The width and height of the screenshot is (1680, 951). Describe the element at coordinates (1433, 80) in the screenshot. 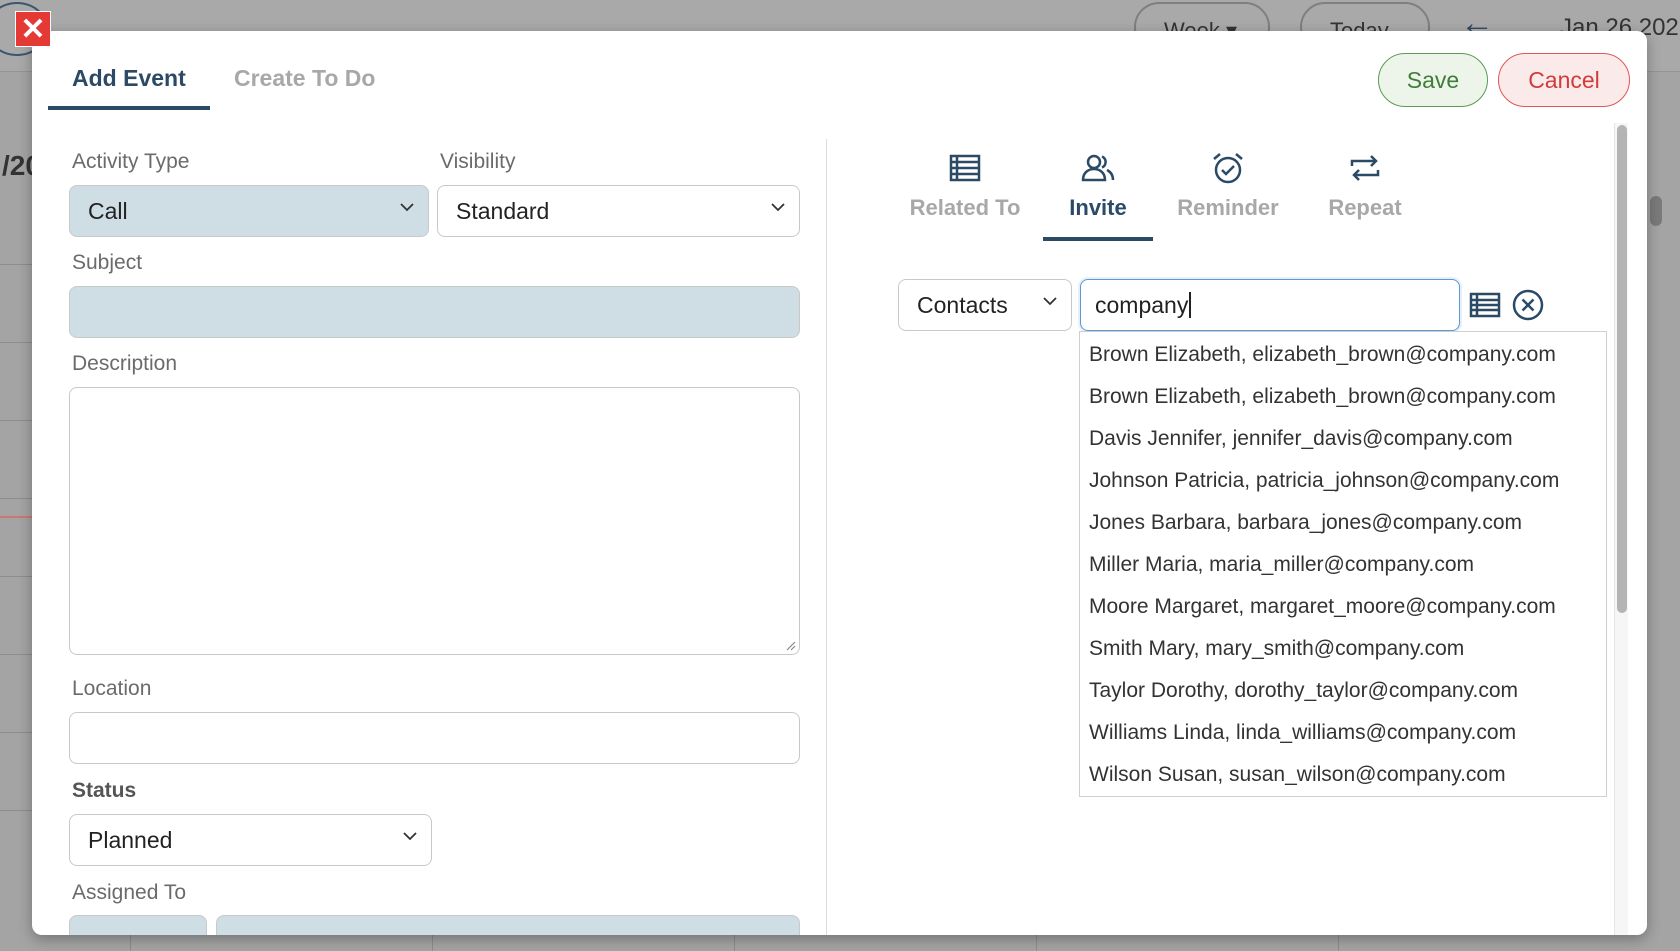

I see `save-button: Save` at that location.